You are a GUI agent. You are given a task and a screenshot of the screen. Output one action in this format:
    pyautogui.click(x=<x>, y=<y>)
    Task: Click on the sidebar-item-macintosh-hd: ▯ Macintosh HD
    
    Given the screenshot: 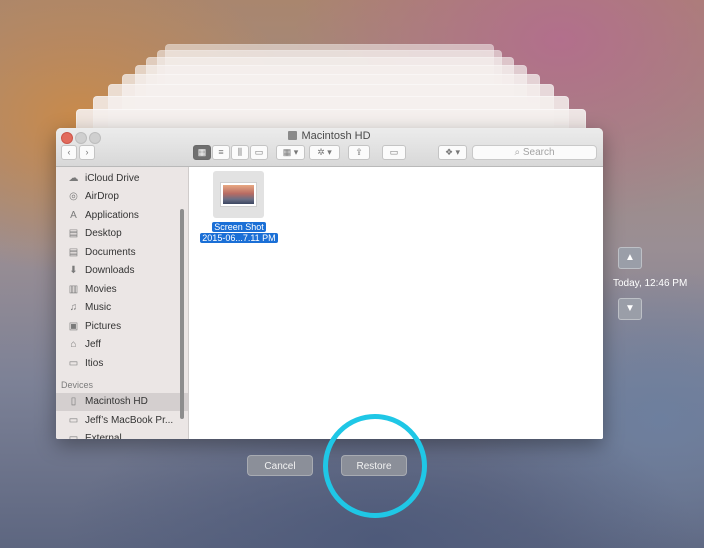 What is the action you would take?
    pyautogui.click(x=122, y=402)
    